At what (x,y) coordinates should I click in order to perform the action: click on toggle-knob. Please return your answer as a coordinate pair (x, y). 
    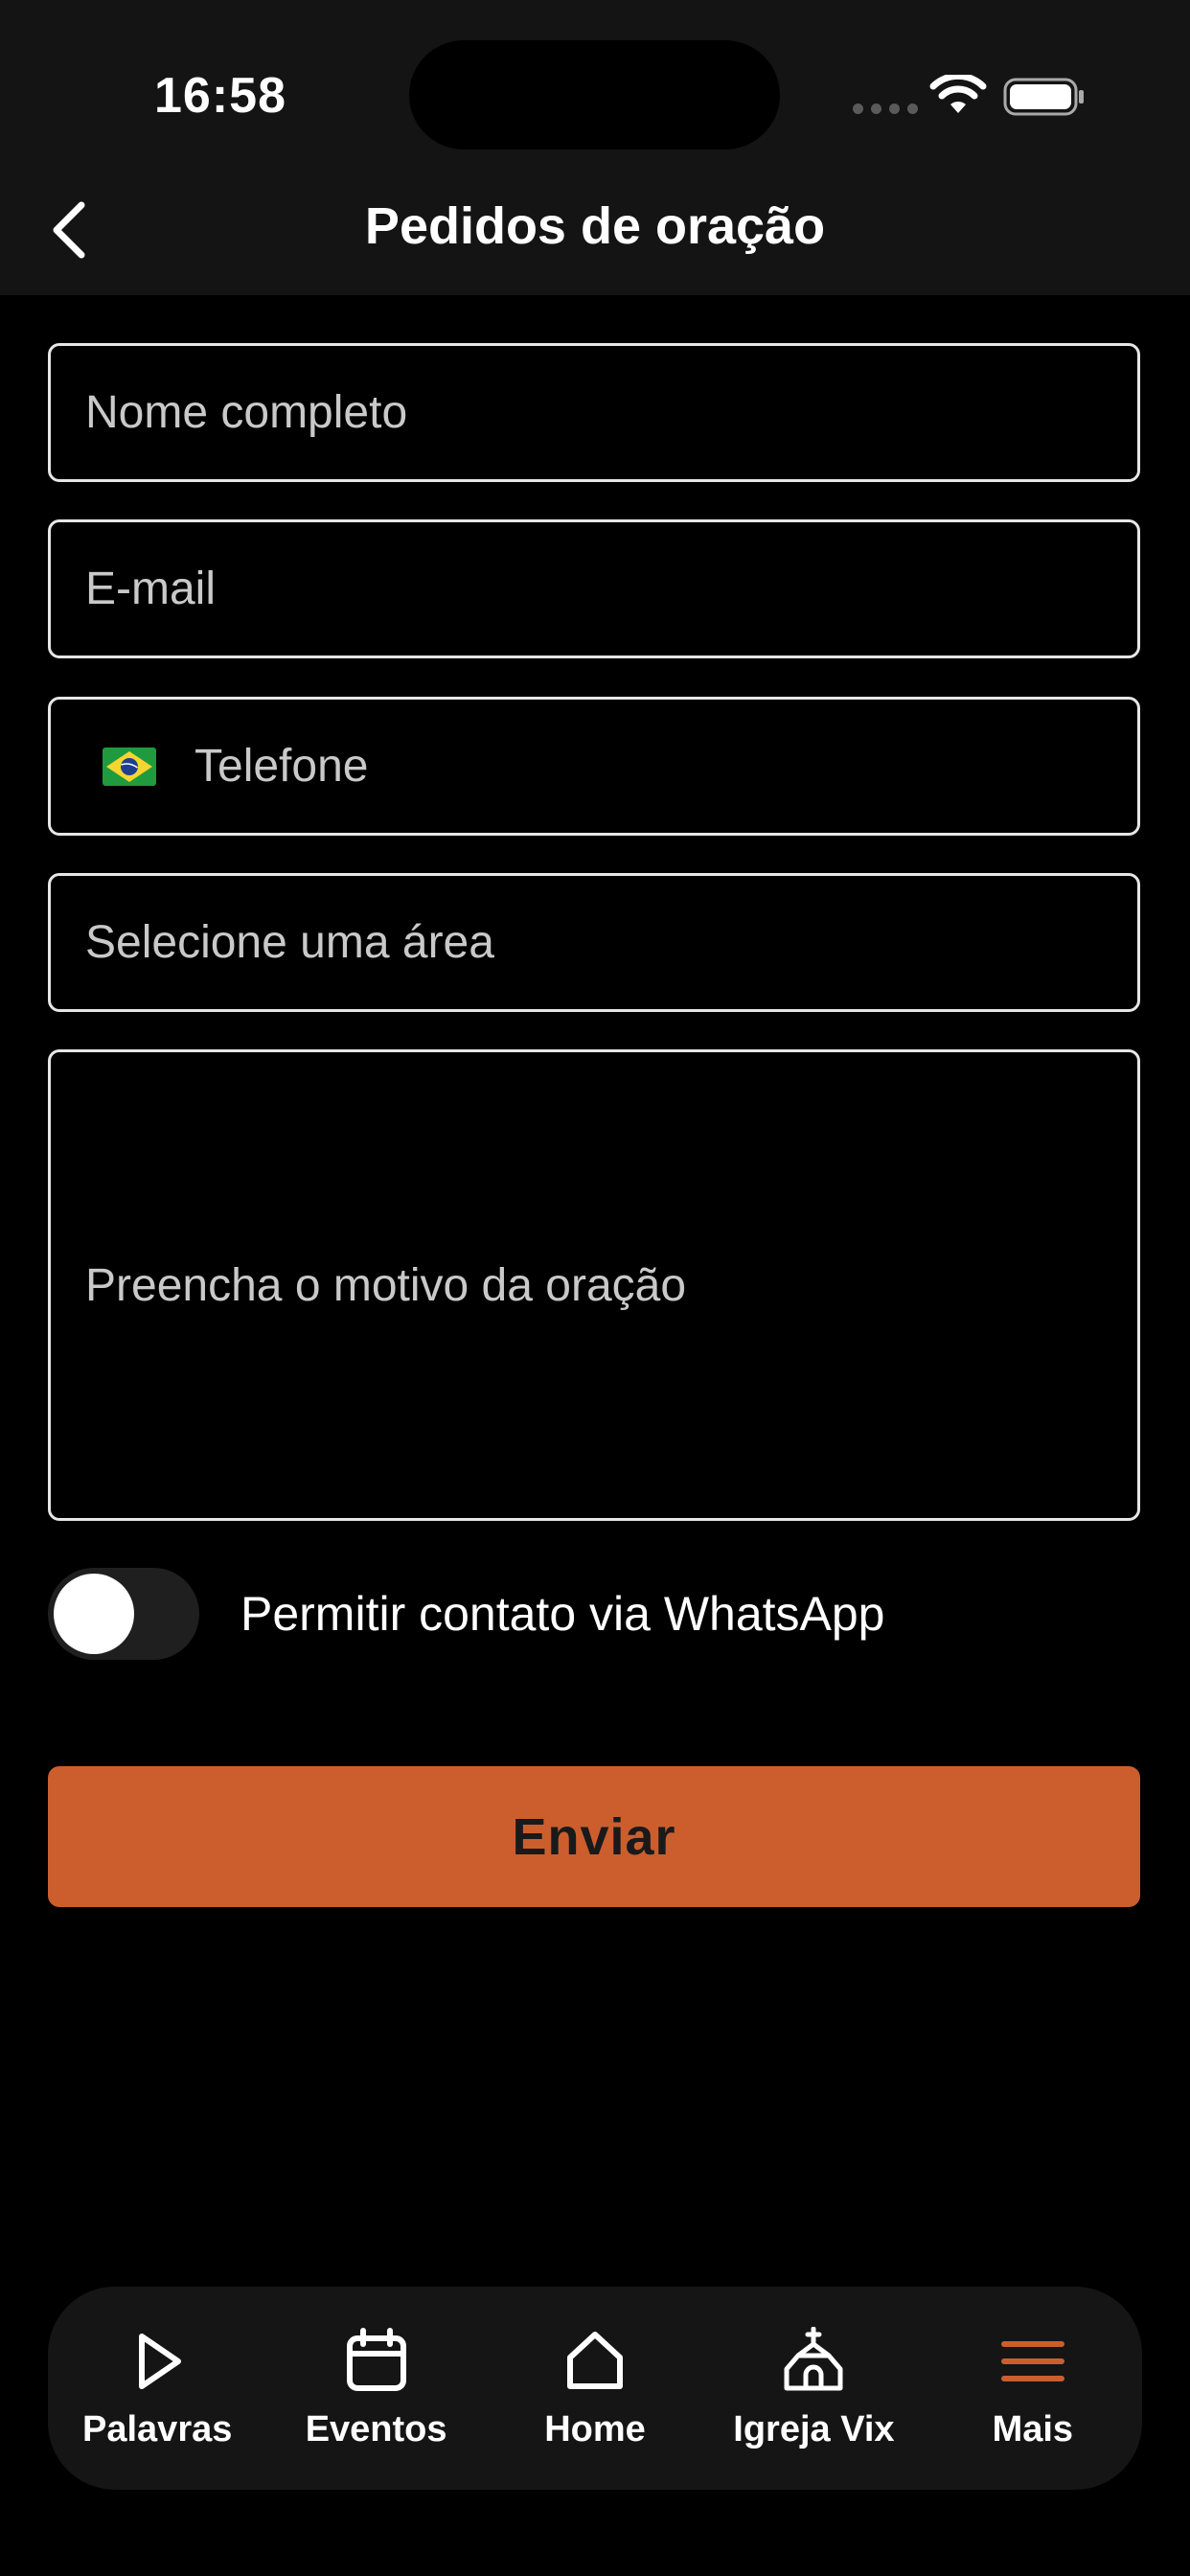
    Looking at the image, I should click on (94, 1614).